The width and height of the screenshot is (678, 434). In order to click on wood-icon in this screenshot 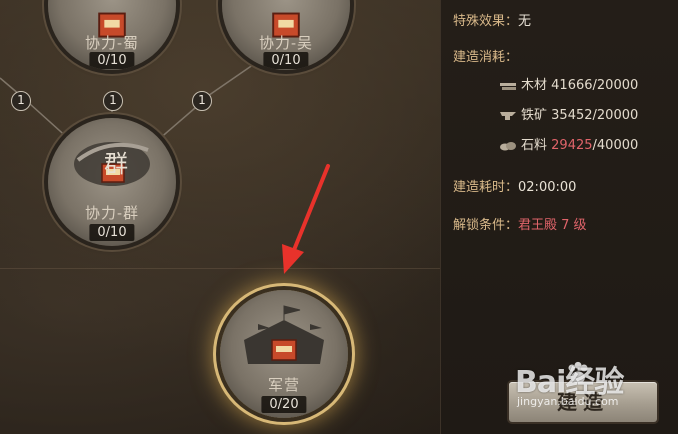, I will do `click(508, 86)`.